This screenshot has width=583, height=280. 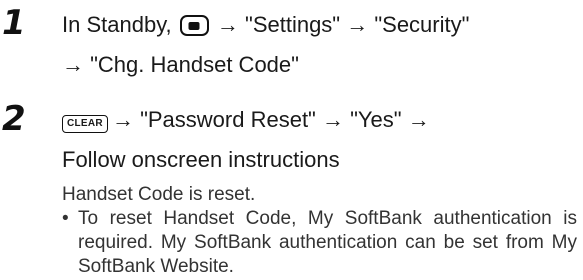 I want to click on step-number: 1, so click(x=14, y=23).